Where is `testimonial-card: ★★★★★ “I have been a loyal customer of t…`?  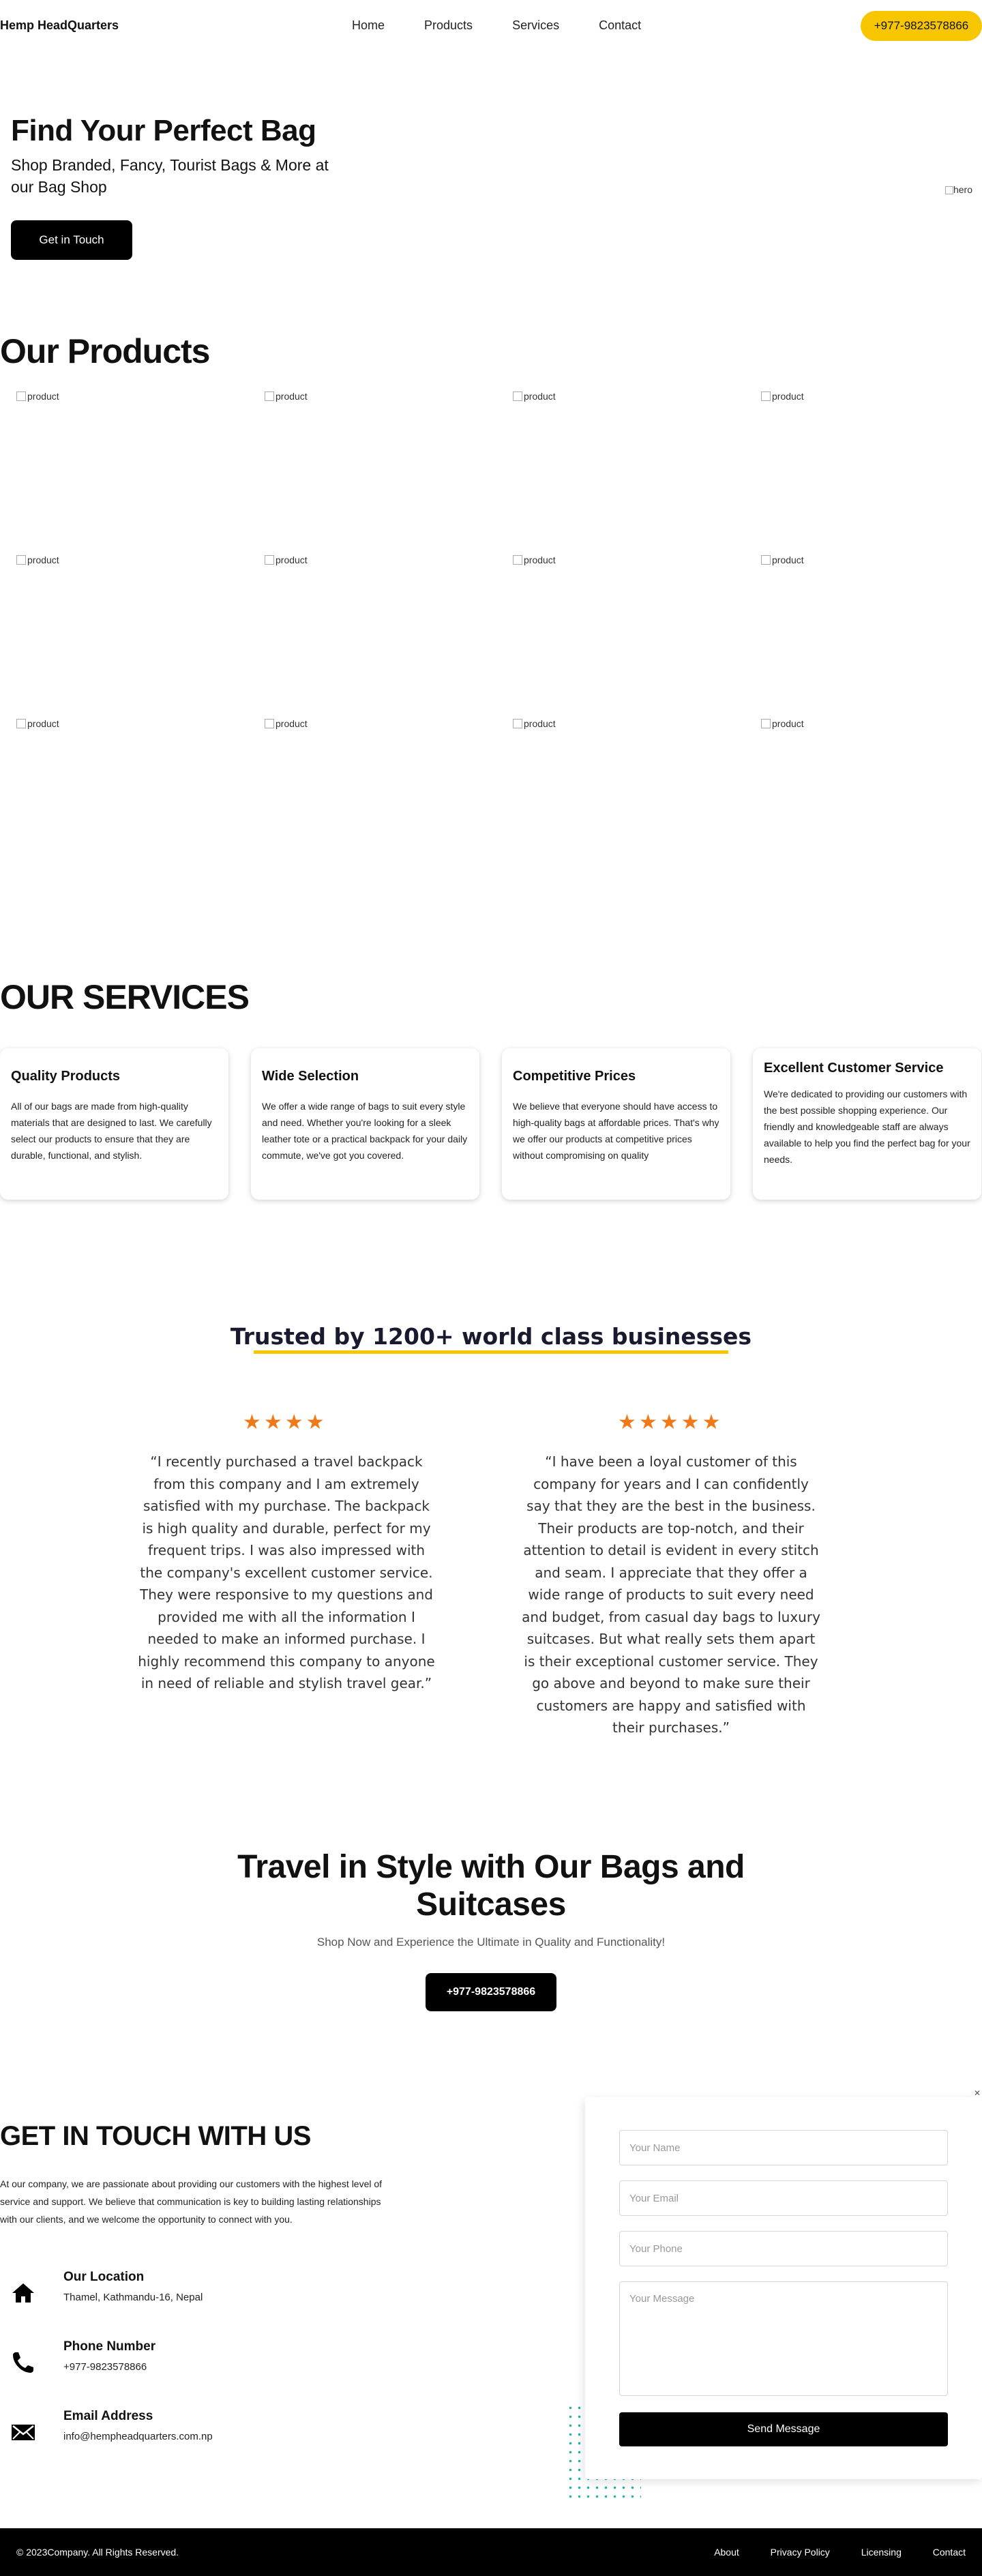
testimonial-card: ★★★★★ “I have been a loyal customer of t… is located at coordinates (671, 1574).